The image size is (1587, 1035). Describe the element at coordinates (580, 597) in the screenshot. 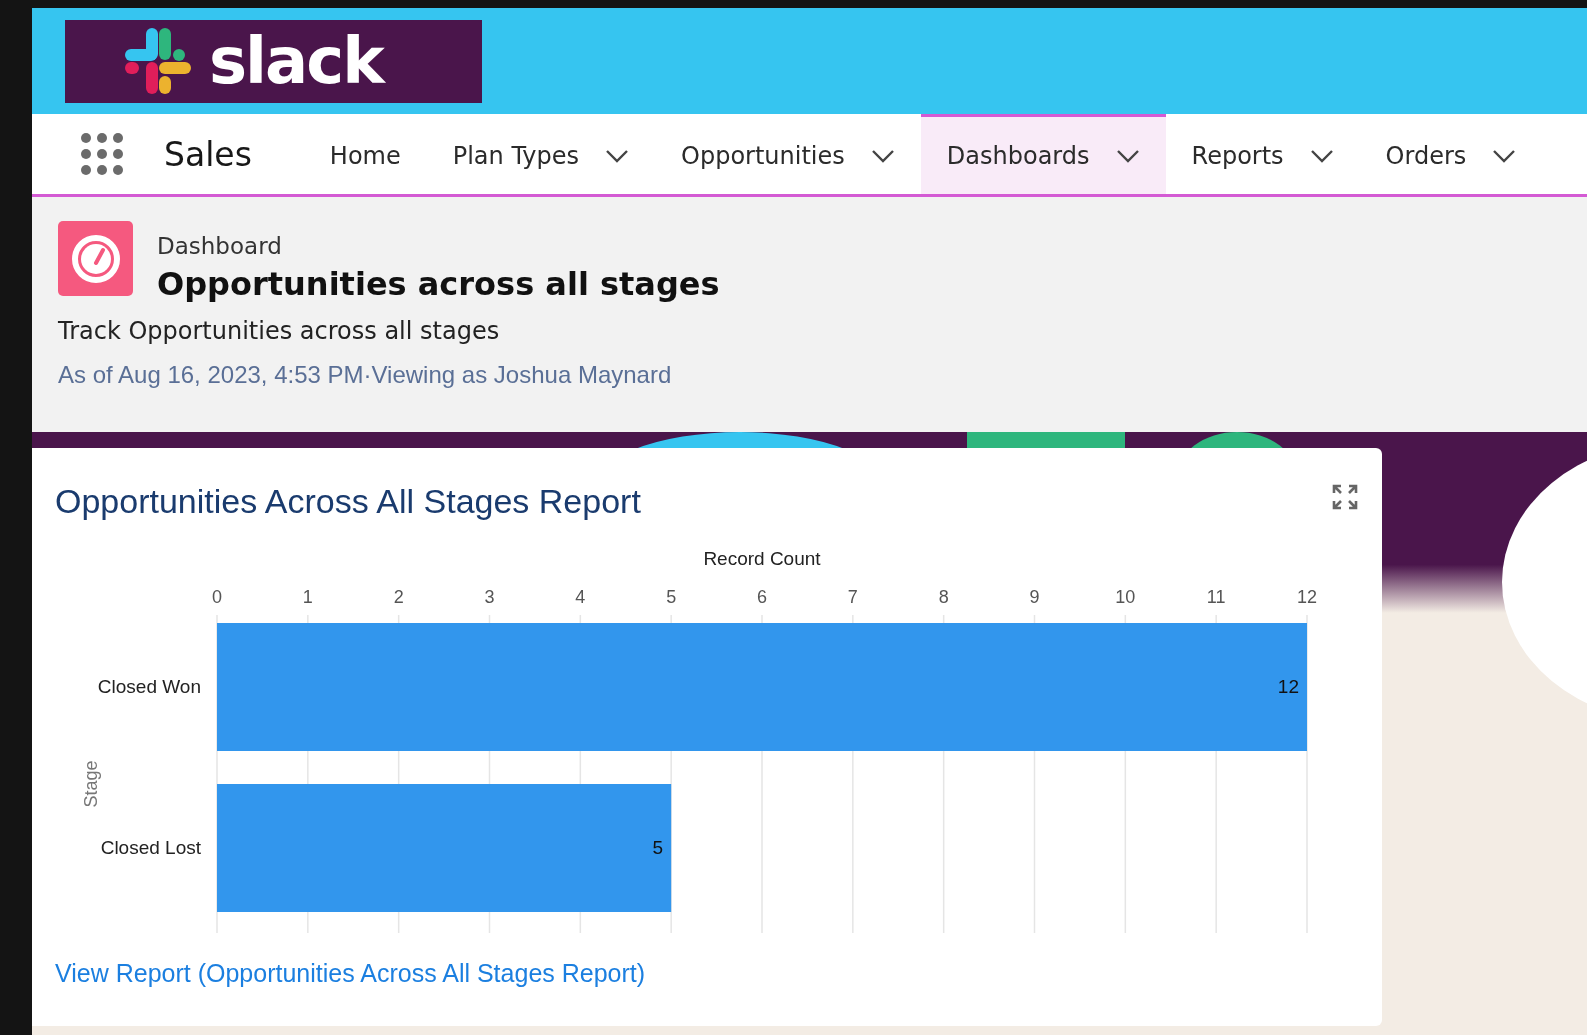

I see `tick-label: 4` at that location.